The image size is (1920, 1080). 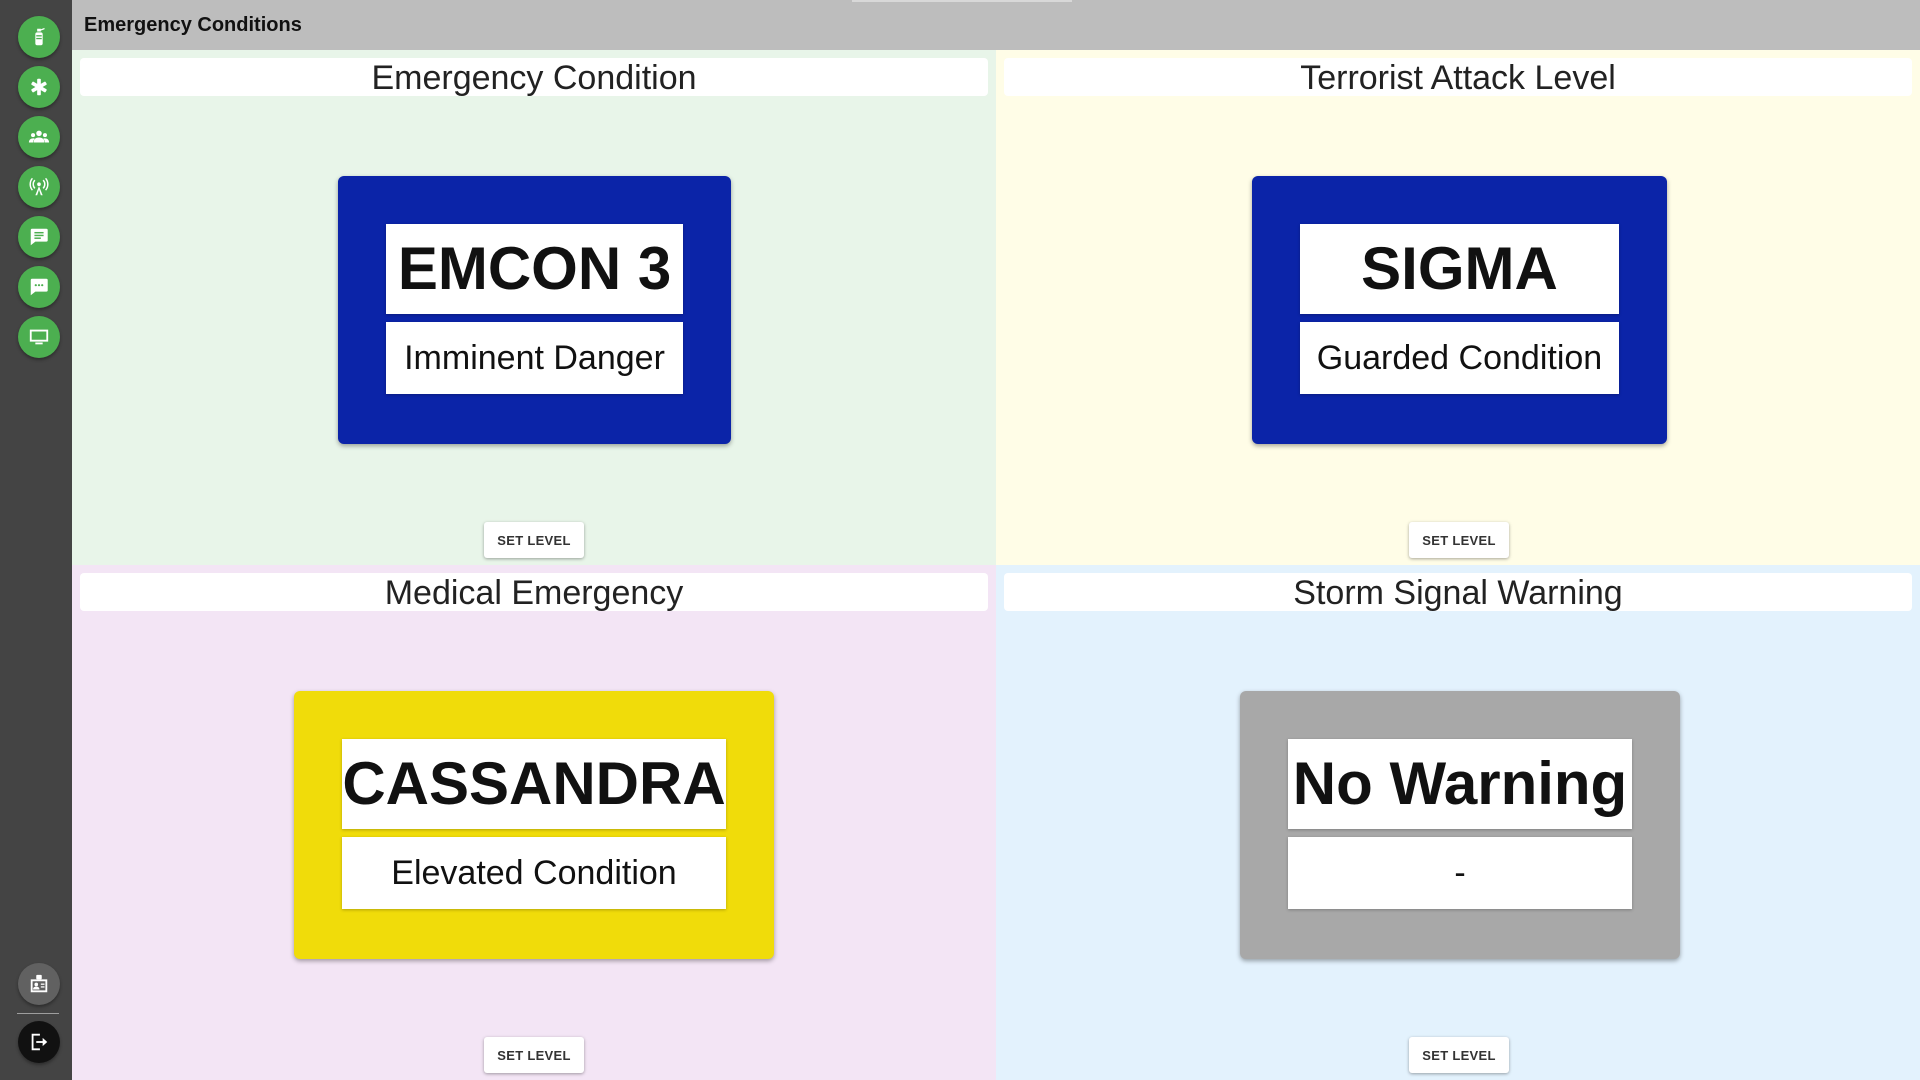 I want to click on level-code: No Warning, so click(x=1460, y=784).